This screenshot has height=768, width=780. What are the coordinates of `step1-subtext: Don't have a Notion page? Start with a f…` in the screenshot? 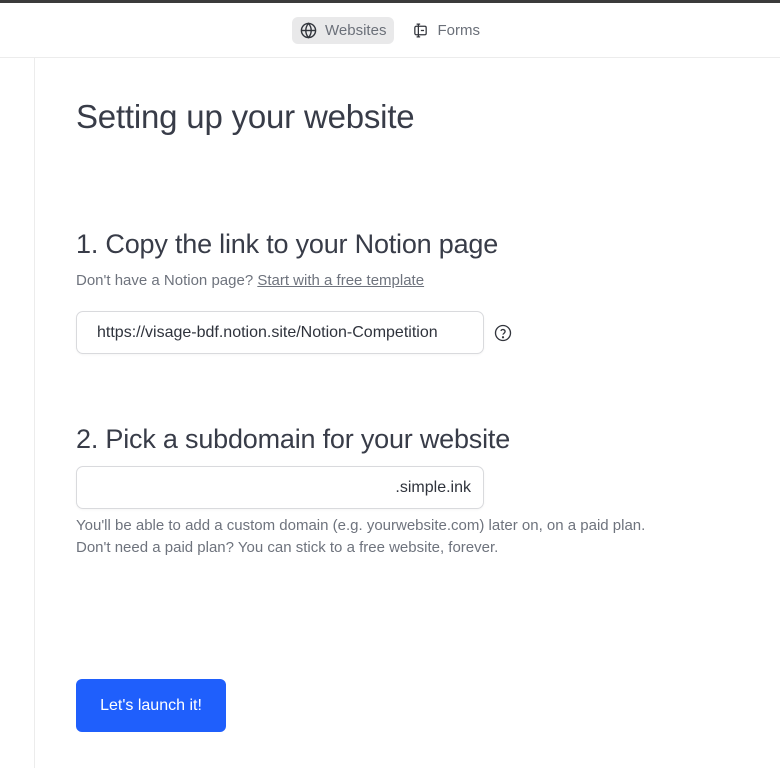 It's located at (250, 280).